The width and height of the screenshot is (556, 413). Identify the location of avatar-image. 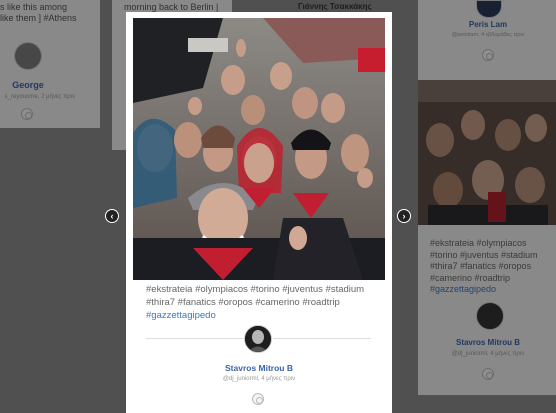
(258, 339).